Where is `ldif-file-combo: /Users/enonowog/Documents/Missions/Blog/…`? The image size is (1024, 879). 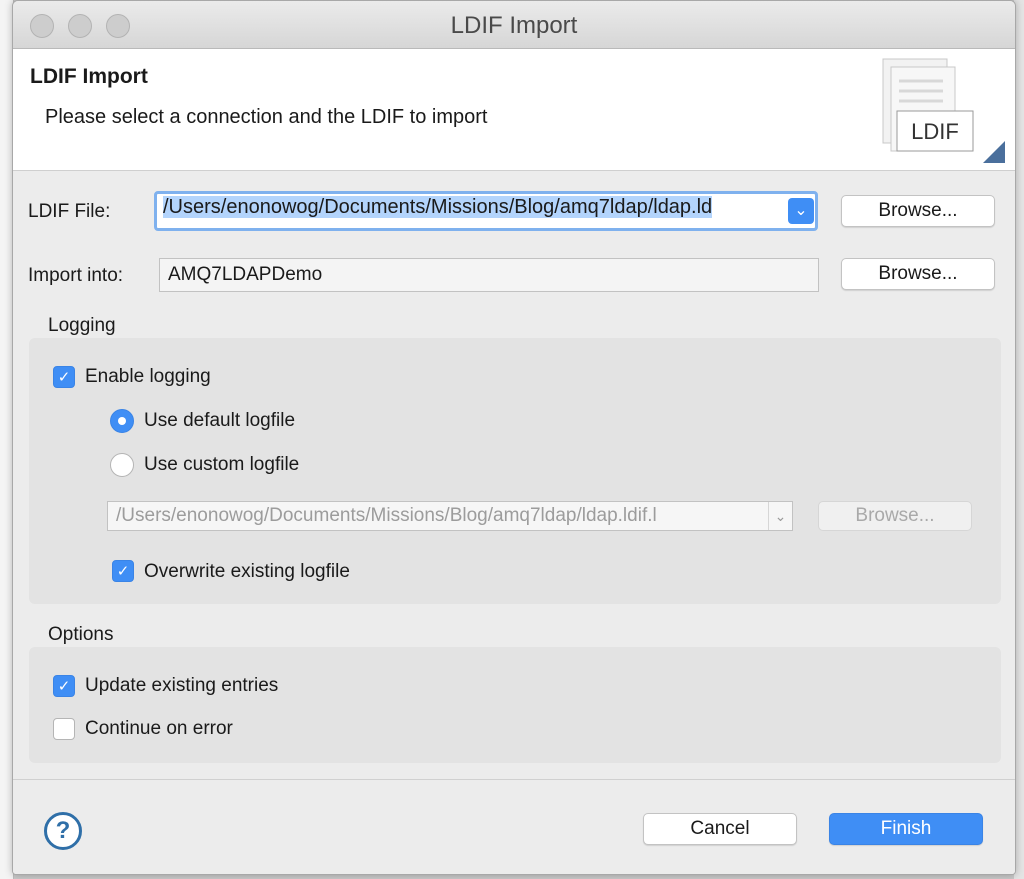 ldif-file-combo: /Users/enonowog/Documents/Missions/Blog/… is located at coordinates (486, 211).